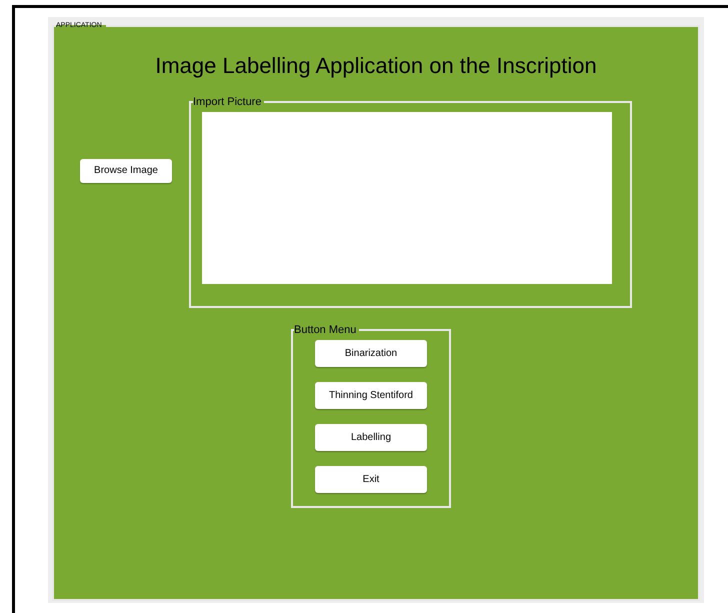 The width and height of the screenshot is (728, 613). I want to click on group-title: Button Menu, so click(326, 330).